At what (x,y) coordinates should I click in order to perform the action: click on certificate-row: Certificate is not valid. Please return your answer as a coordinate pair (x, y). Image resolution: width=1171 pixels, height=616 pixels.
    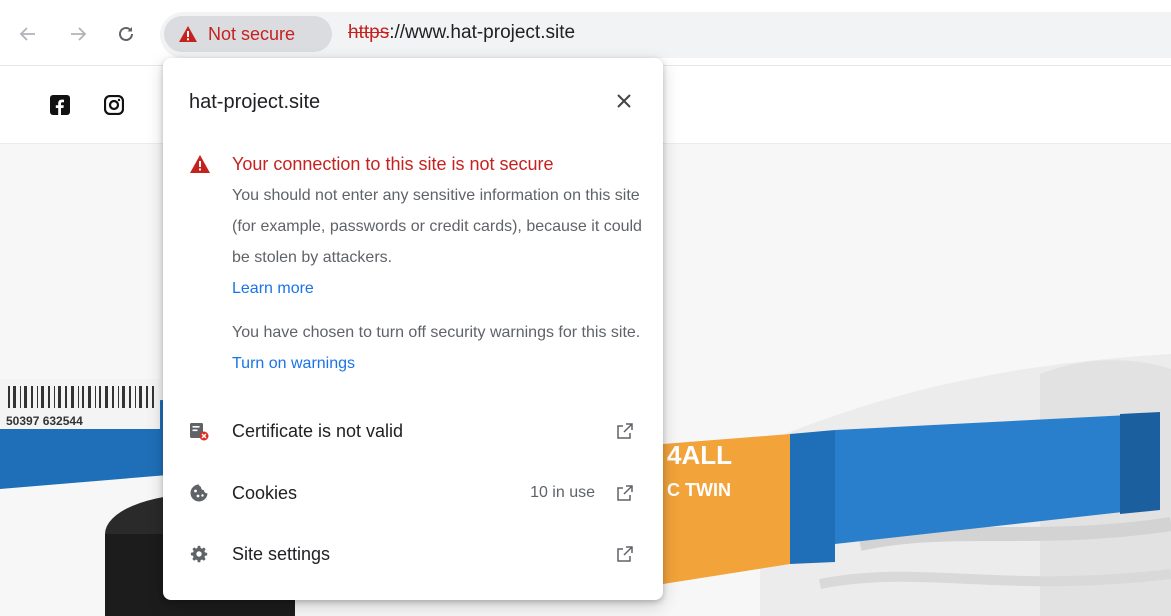
    Looking at the image, I should click on (413, 431).